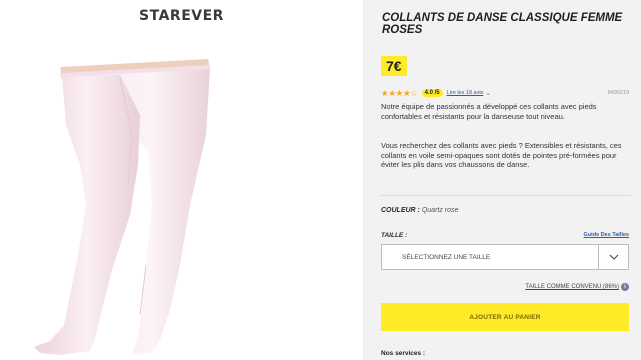 The width and height of the screenshot is (641, 360). What do you see at coordinates (618, 93) in the screenshot?
I see `product-reference: 8490219` at bounding box center [618, 93].